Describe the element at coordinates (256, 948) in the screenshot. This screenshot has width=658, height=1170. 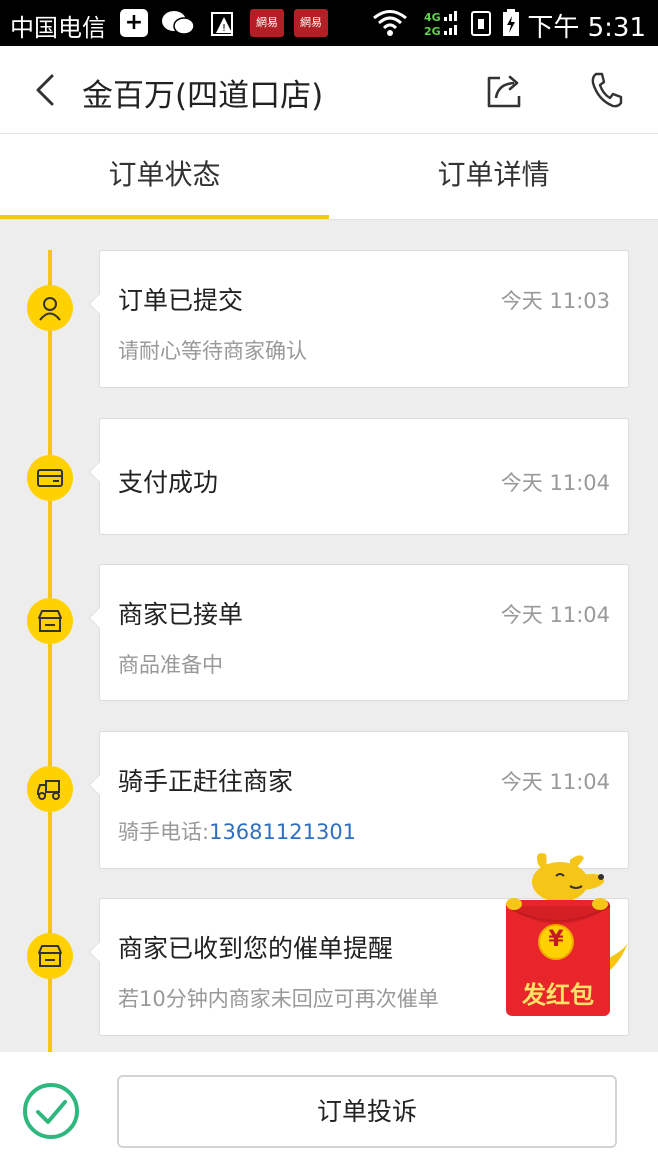
I see `step-title: 商家已收到您的催单提醒` at that location.